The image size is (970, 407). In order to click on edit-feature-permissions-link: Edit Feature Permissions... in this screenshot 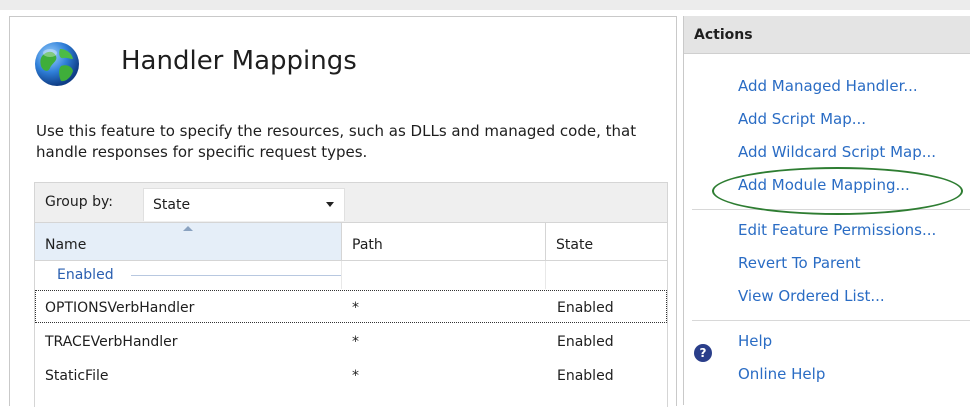, I will do `click(837, 230)`.